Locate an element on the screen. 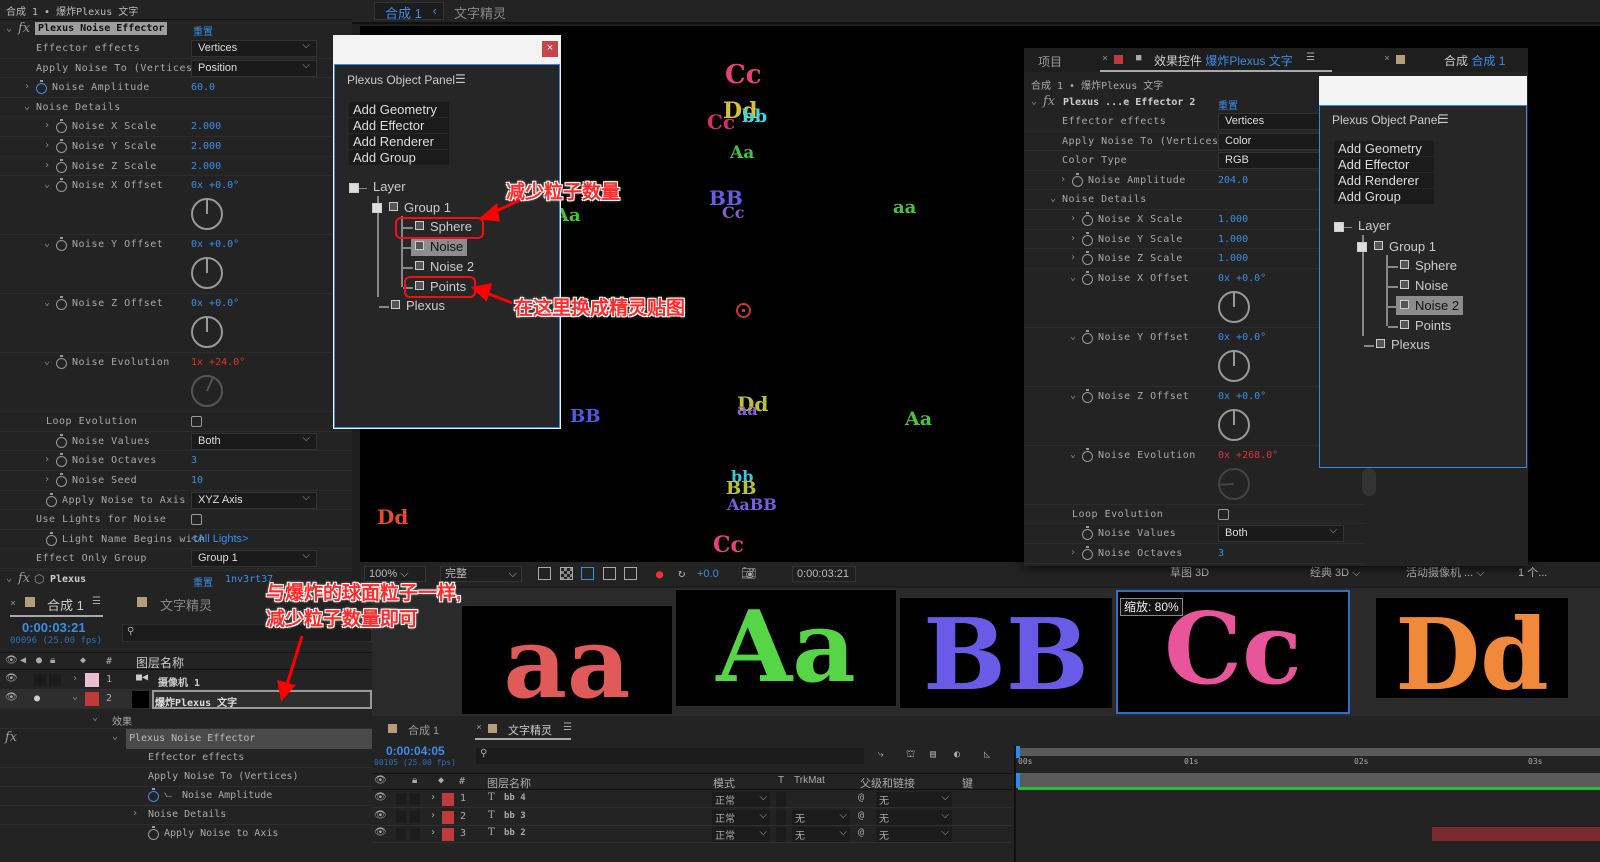  arrow-to-layer is located at coordinates (294, 662).